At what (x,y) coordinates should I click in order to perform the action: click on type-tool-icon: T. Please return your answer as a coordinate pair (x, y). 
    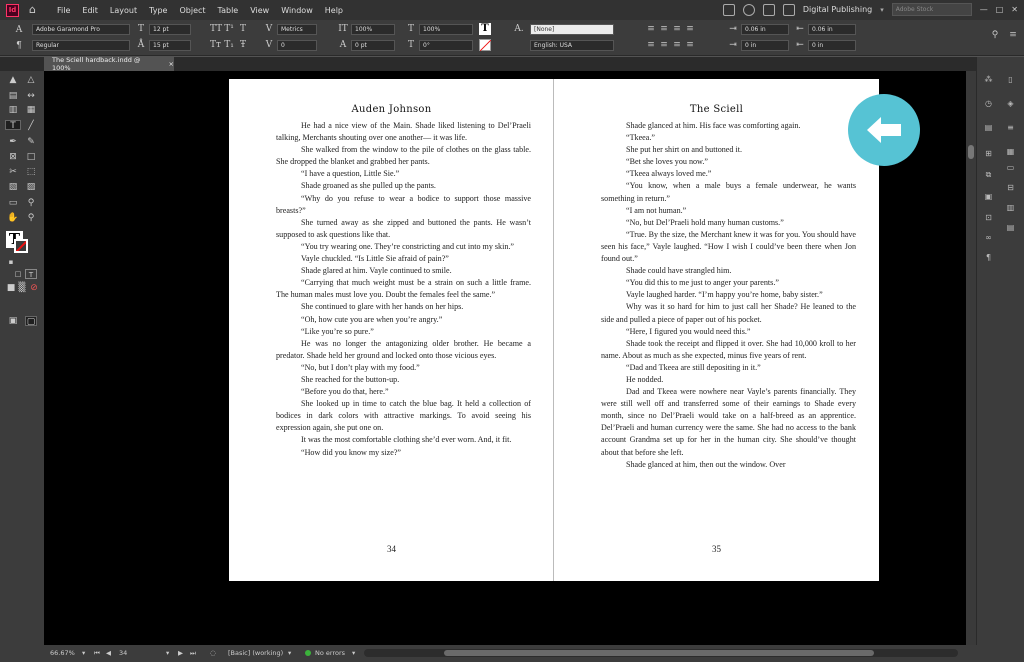
    Looking at the image, I should click on (13, 125).